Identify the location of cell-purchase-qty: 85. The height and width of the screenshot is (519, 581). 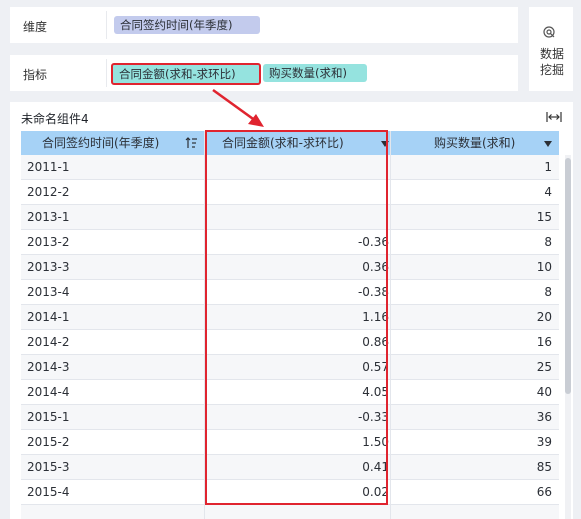
(544, 467).